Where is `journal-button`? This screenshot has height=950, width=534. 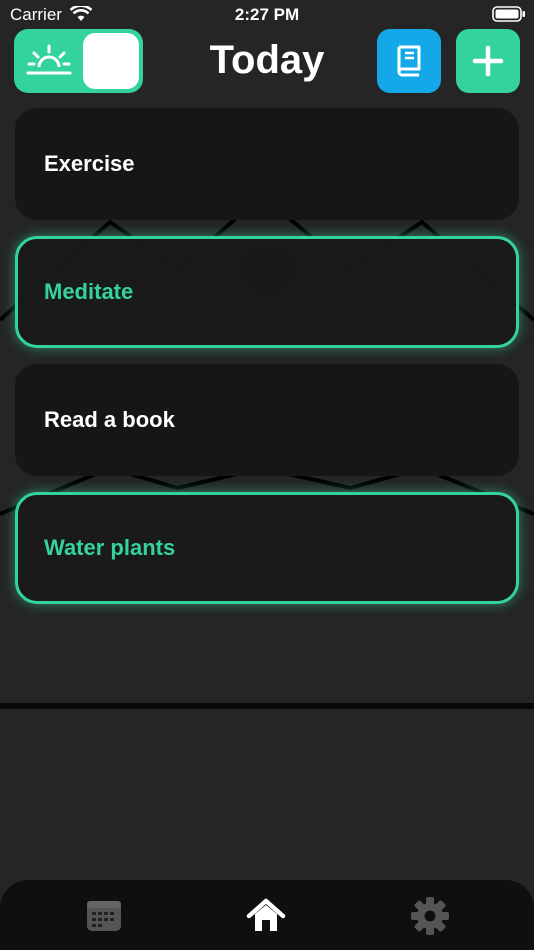
journal-button is located at coordinates (409, 61).